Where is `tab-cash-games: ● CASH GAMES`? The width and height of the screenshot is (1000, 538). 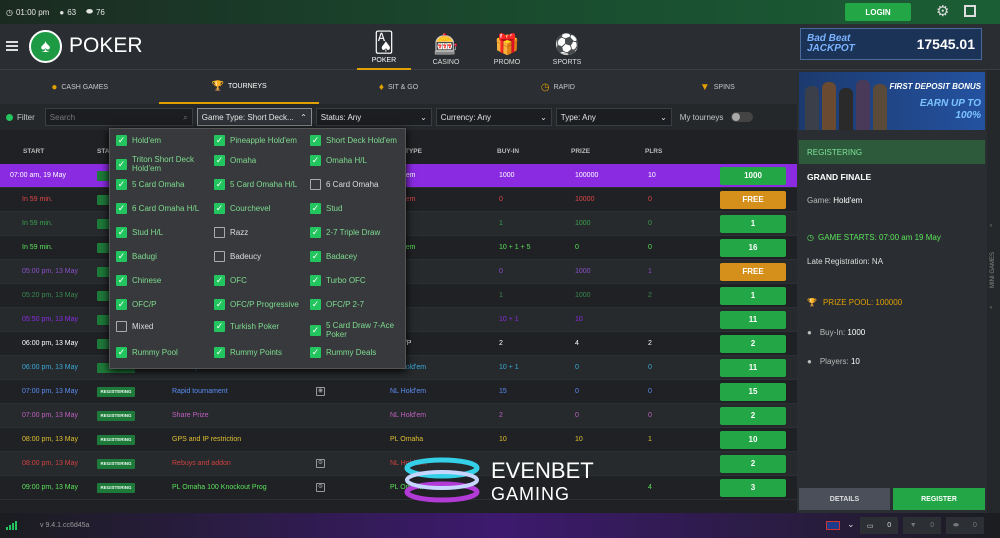 tab-cash-games: ● CASH GAMES is located at coordinates (79, 87).